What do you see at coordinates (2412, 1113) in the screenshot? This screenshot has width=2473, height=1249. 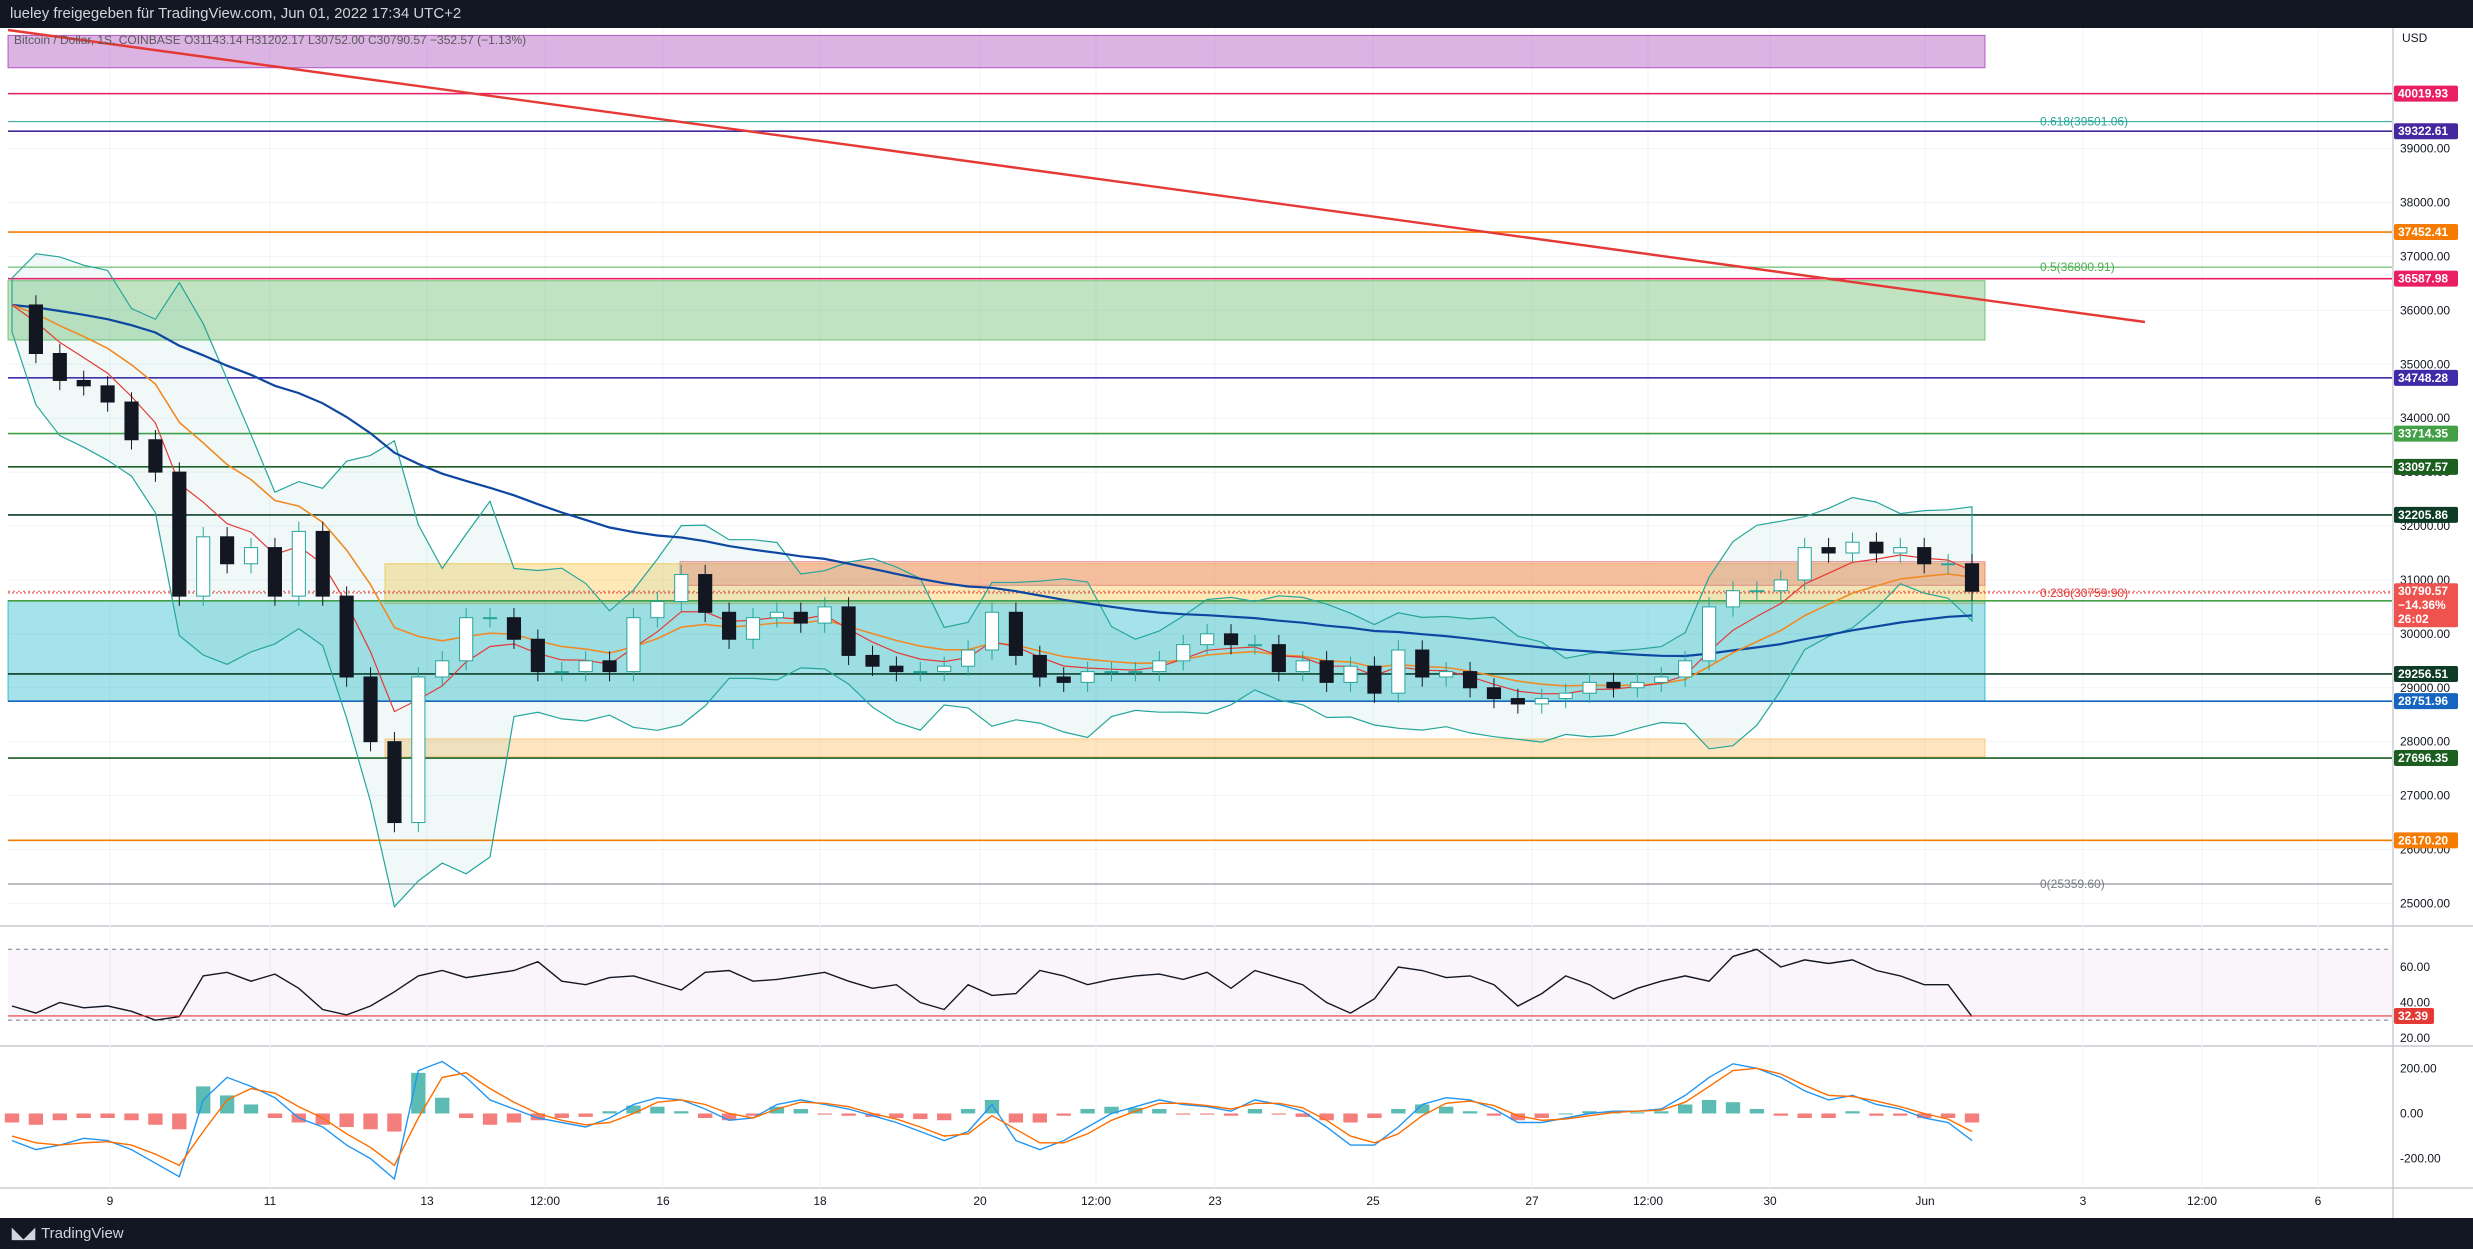 I see `macd-tick-label: 0.00` at bounding box center [2412, 1113].